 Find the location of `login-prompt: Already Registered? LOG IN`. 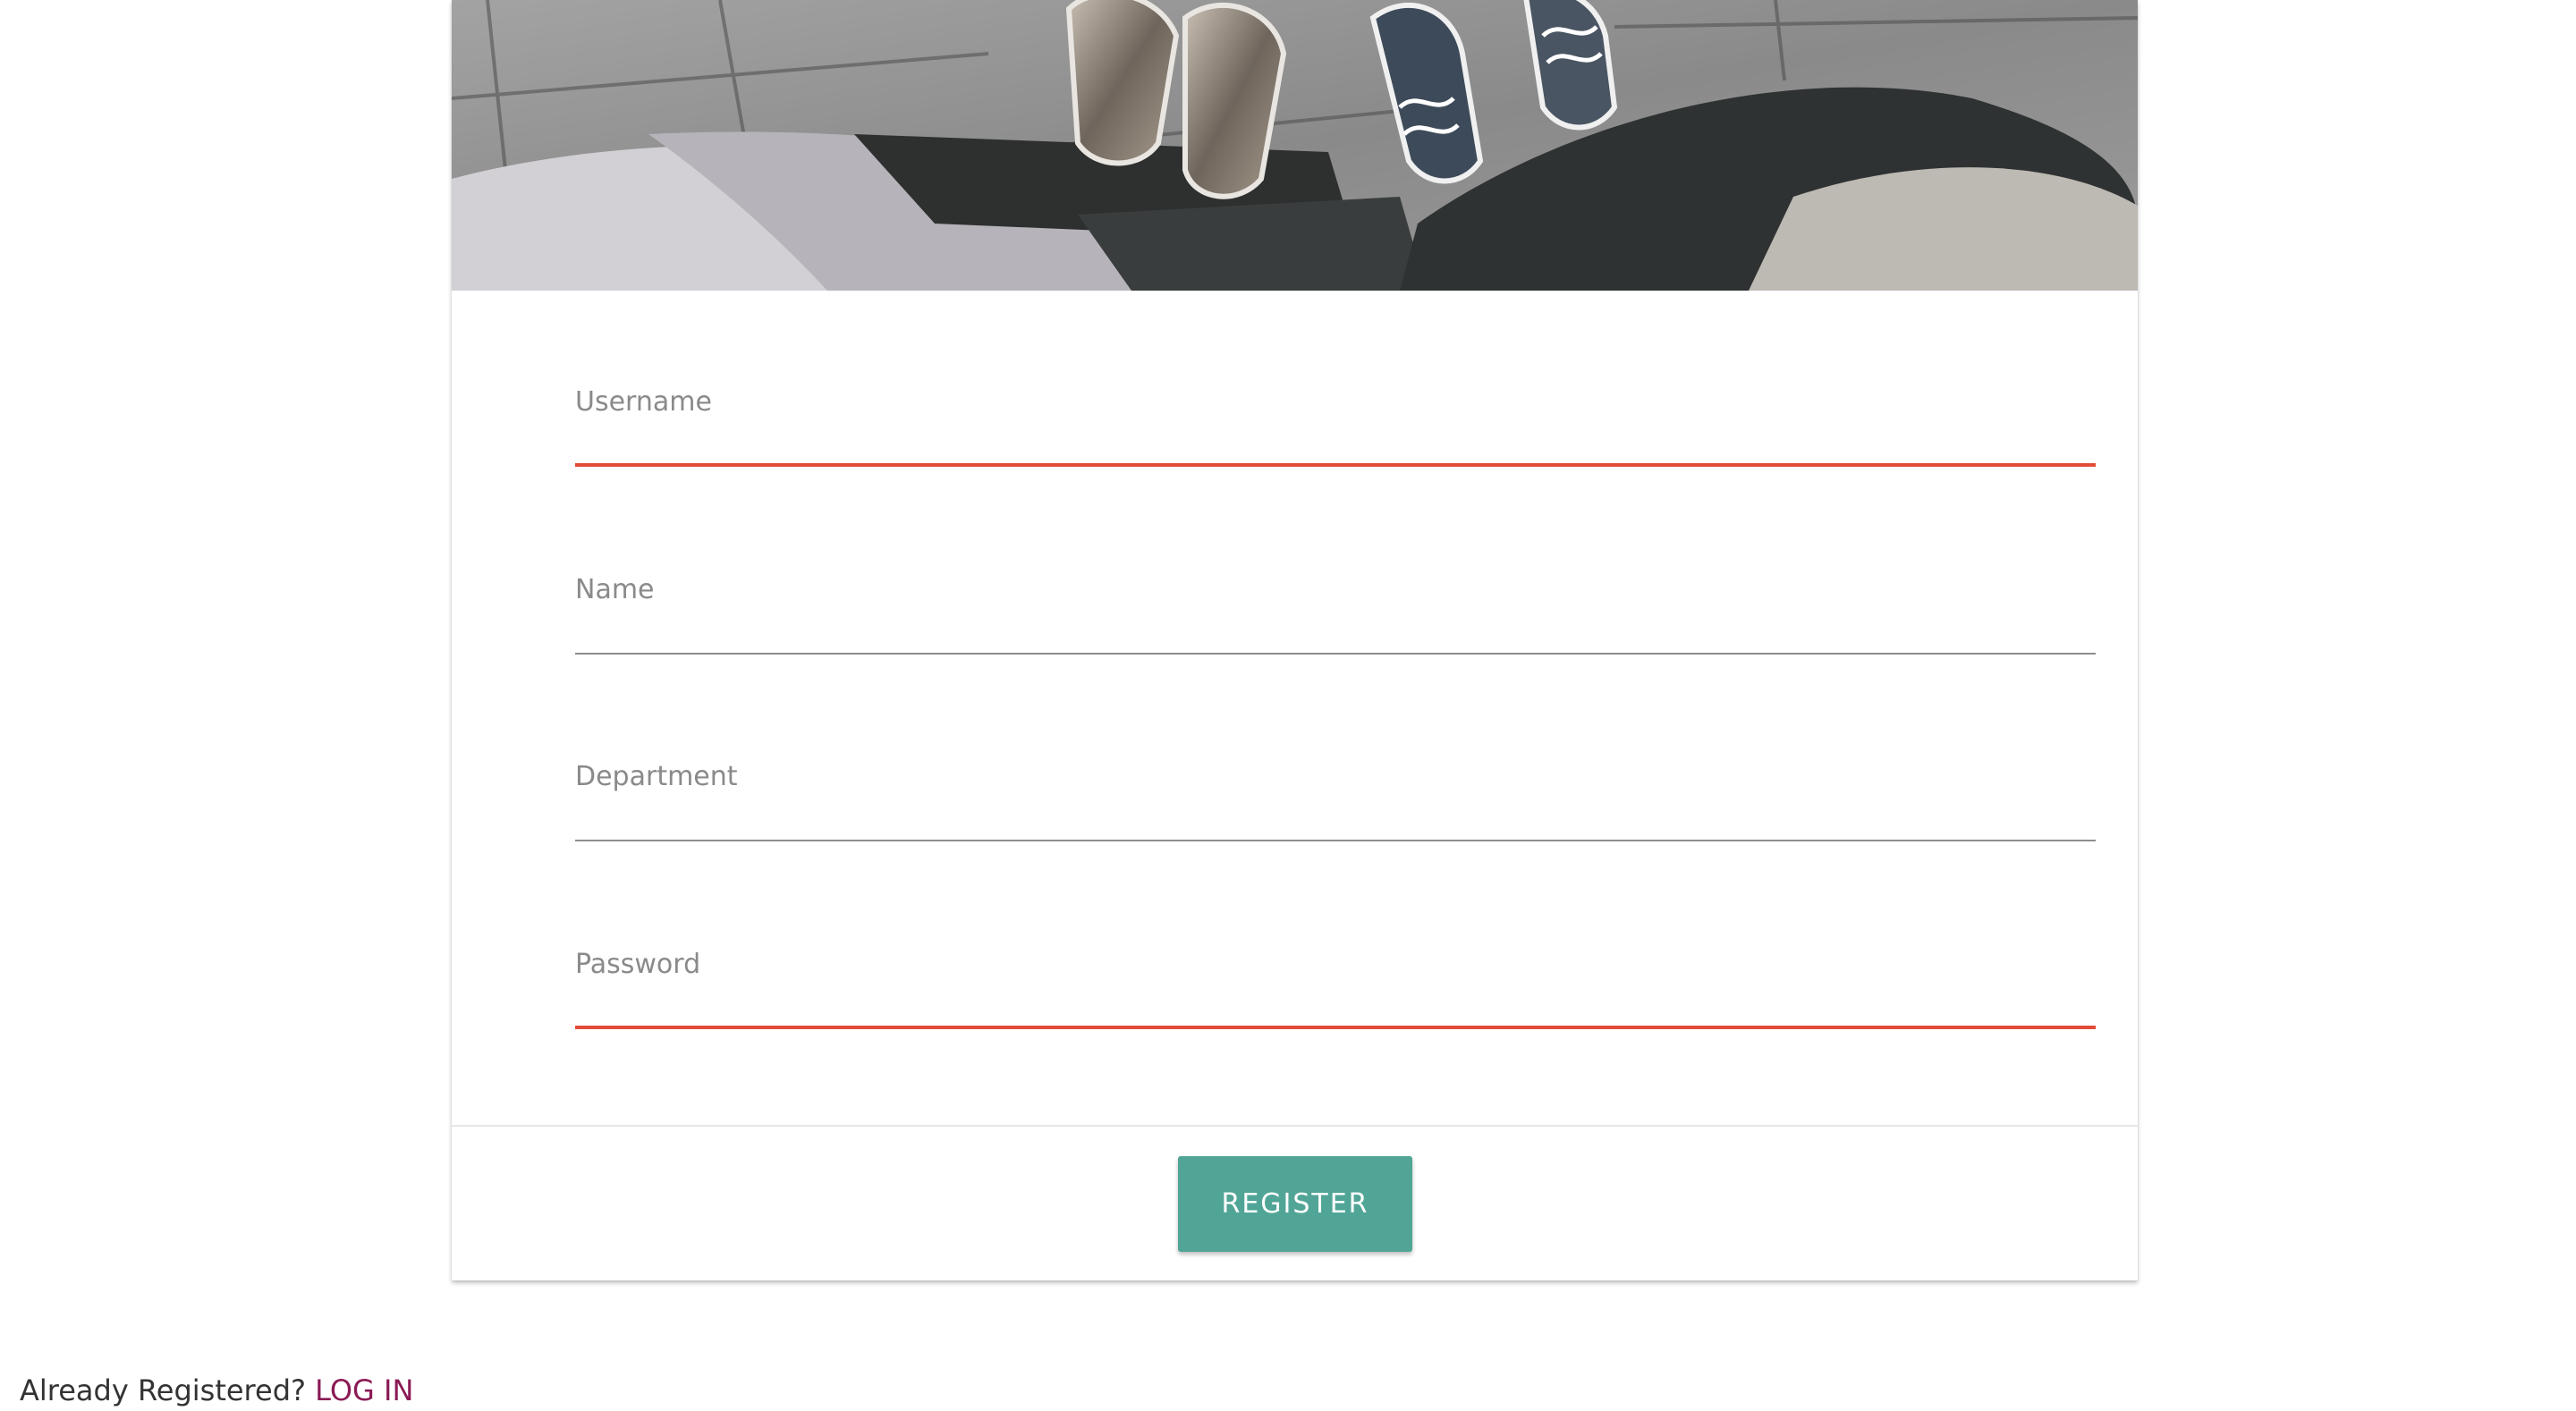

login-prompt: Already Registered? LOG IN is located at coordinates (216, 1390).